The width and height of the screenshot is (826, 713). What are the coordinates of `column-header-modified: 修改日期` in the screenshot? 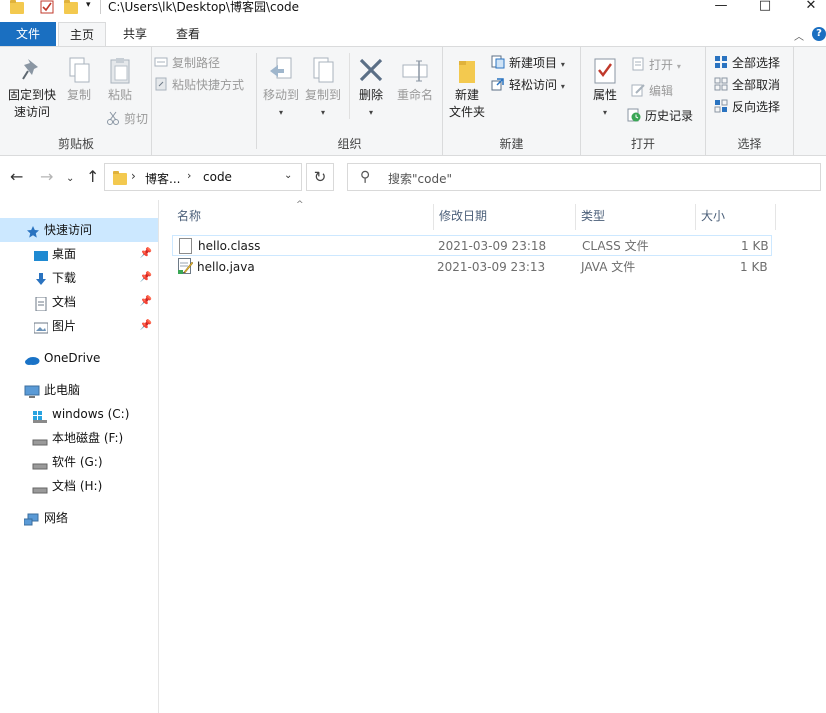 It's located at (505, 217).